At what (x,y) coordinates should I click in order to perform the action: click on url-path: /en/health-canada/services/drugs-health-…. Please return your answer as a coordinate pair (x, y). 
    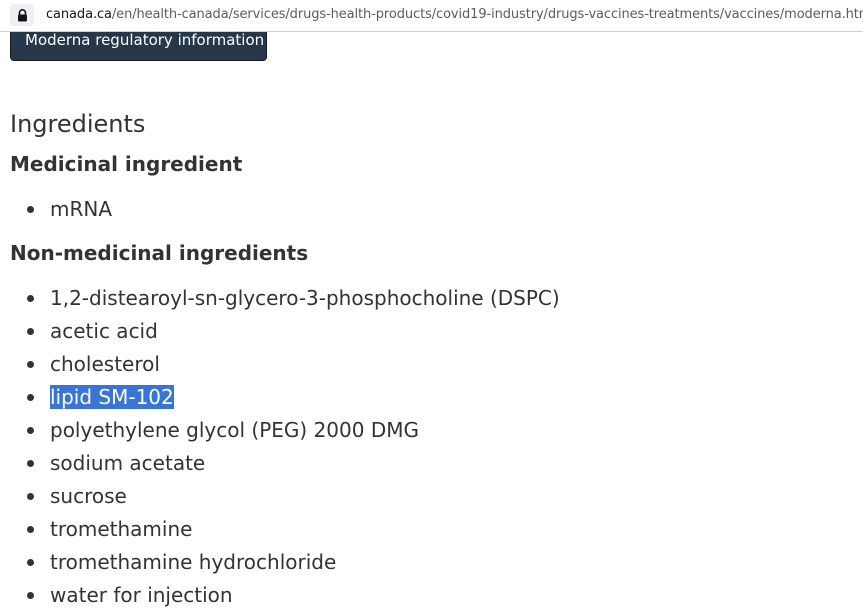
    Looking at the image, I should click on (487, 14).